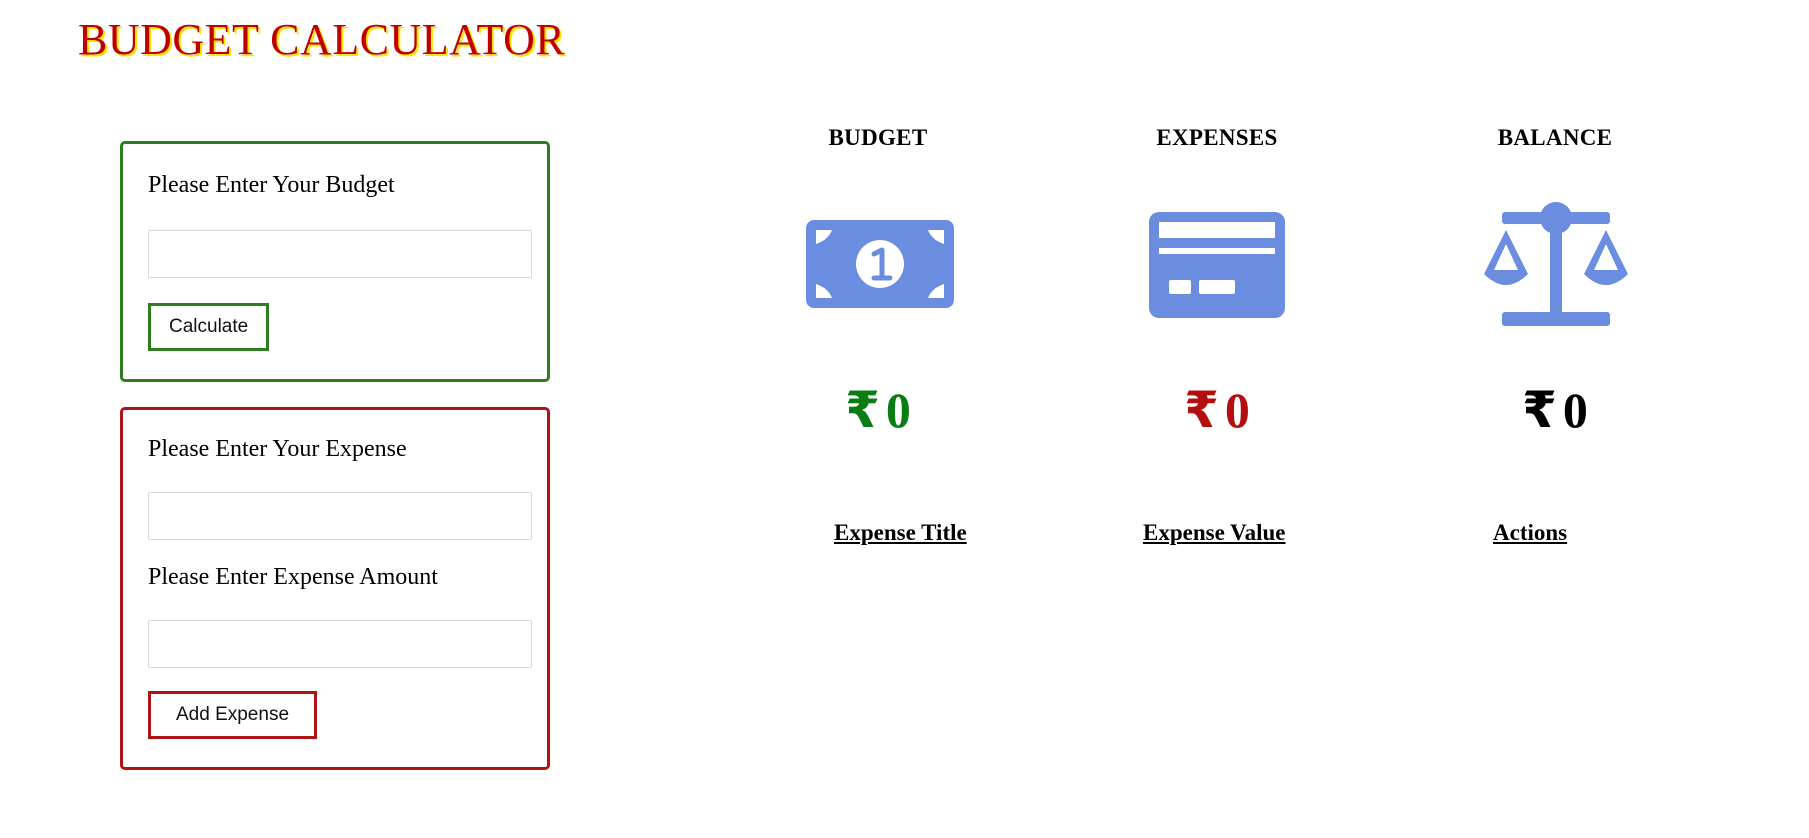 This screenshot has width=1809, height=838. Describe the element at coordinates (277, 449) in the screenshot. I see `expense-title-label: Please Enter Your Expense` at that location.